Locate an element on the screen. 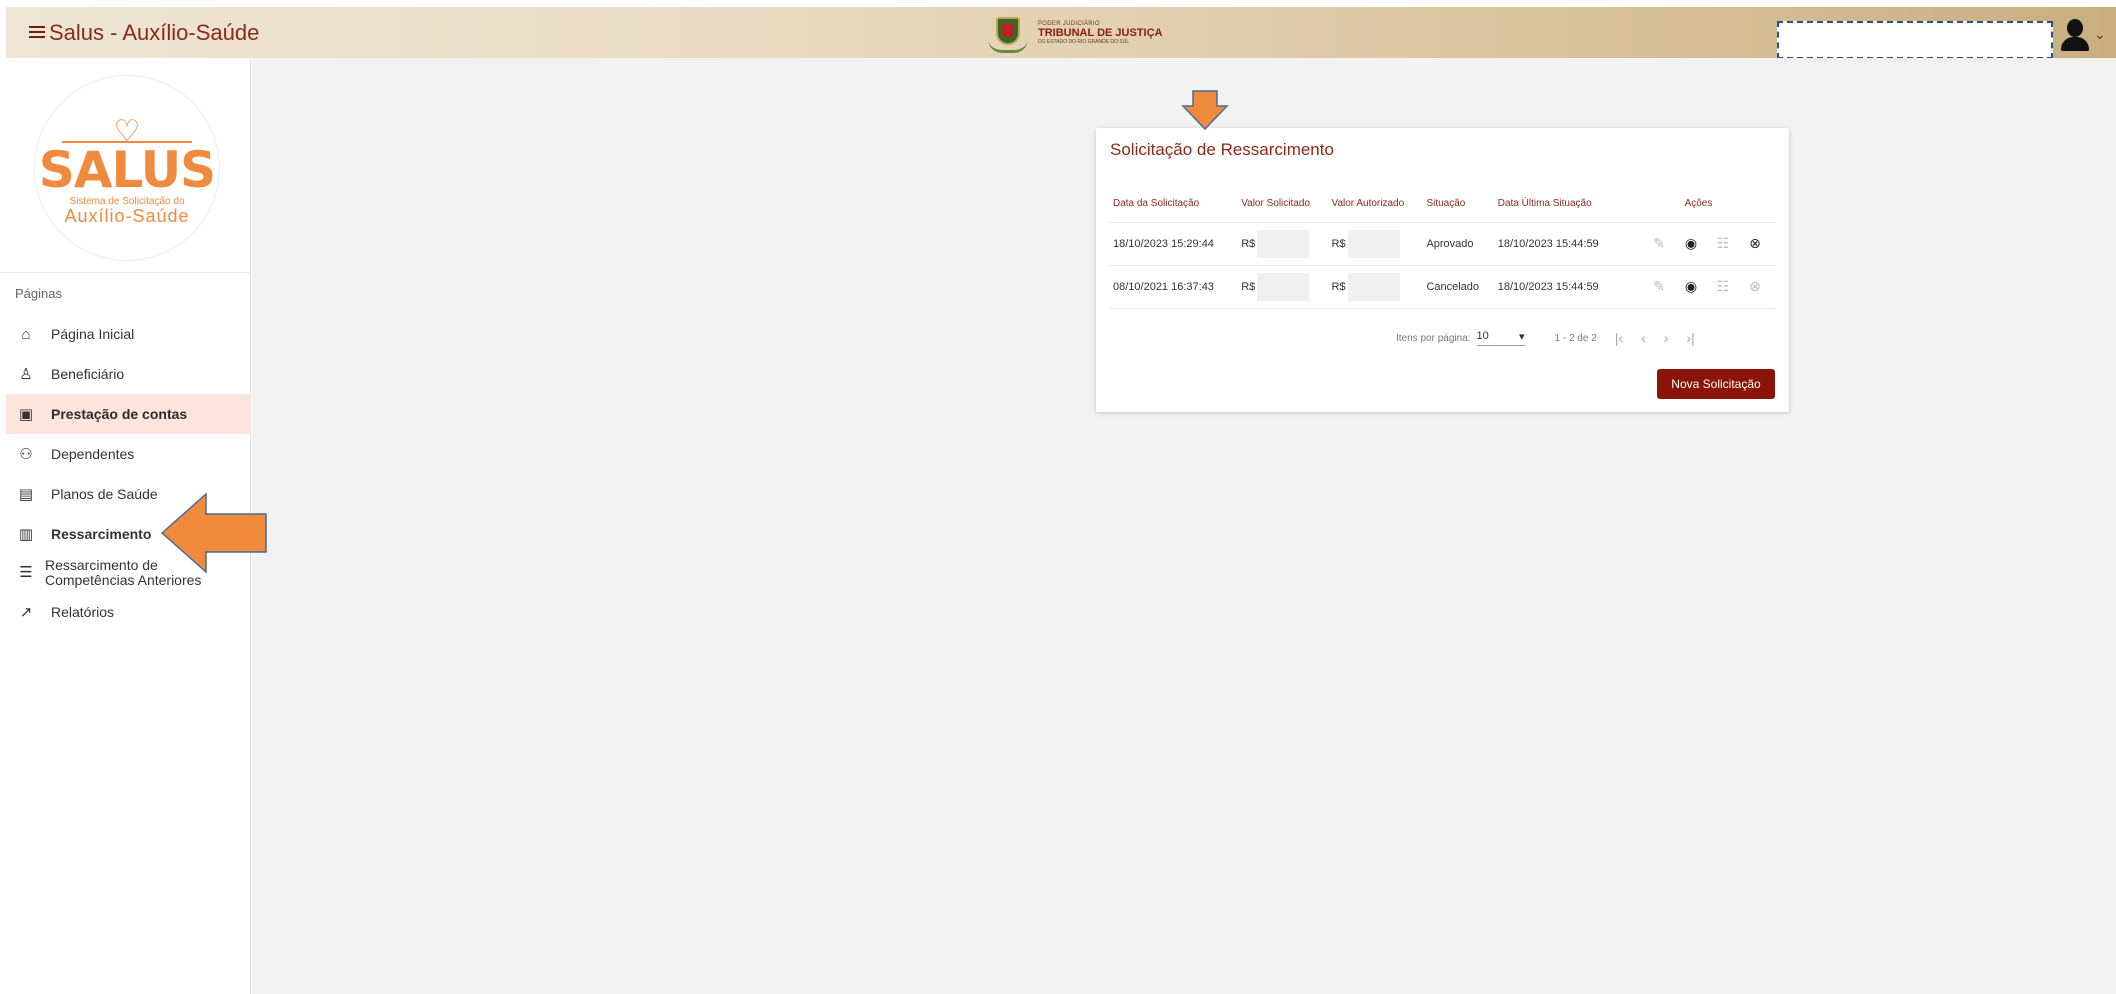  items-per-page-label: Itens por página: is located at coordinates (1433, 338).